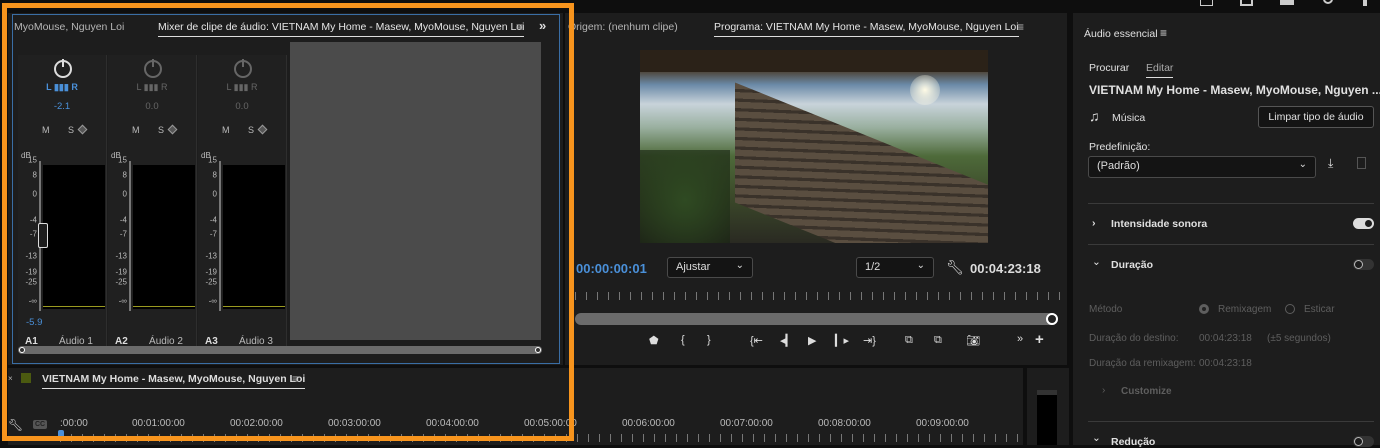 The width and height of the screenshot is (1380, 448). Describe the element at coordinates (1132, 265) in the screenshot. I see `section-duration: Duração` at that location.